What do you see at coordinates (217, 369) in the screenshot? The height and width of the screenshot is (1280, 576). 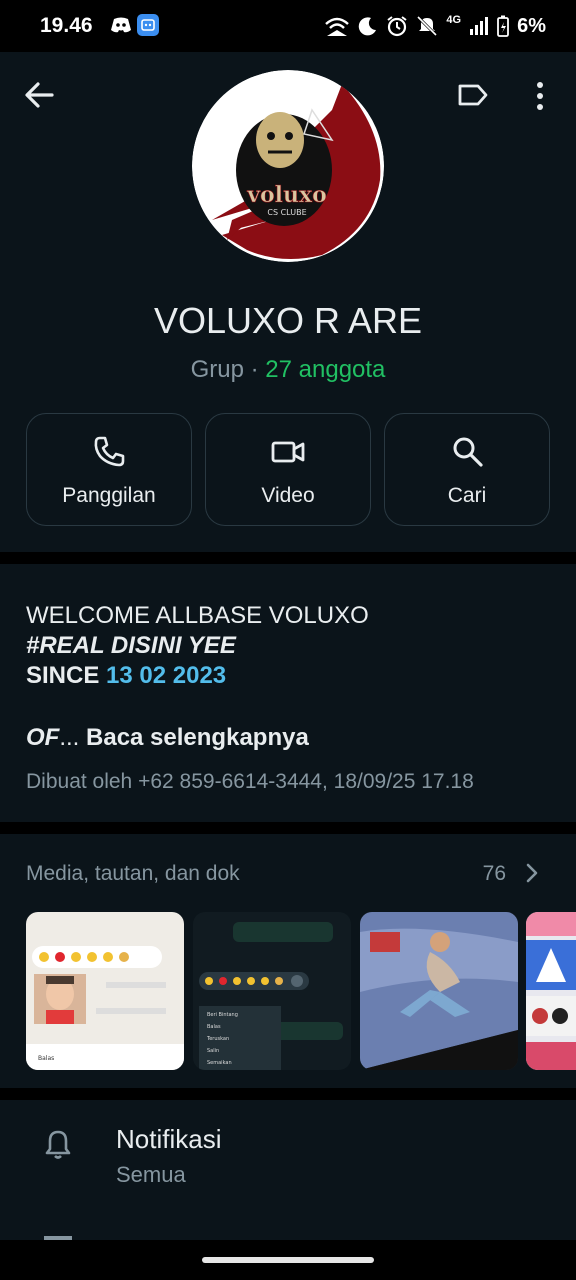 I see `group-type: Grup` at bounding box center [217, 369].